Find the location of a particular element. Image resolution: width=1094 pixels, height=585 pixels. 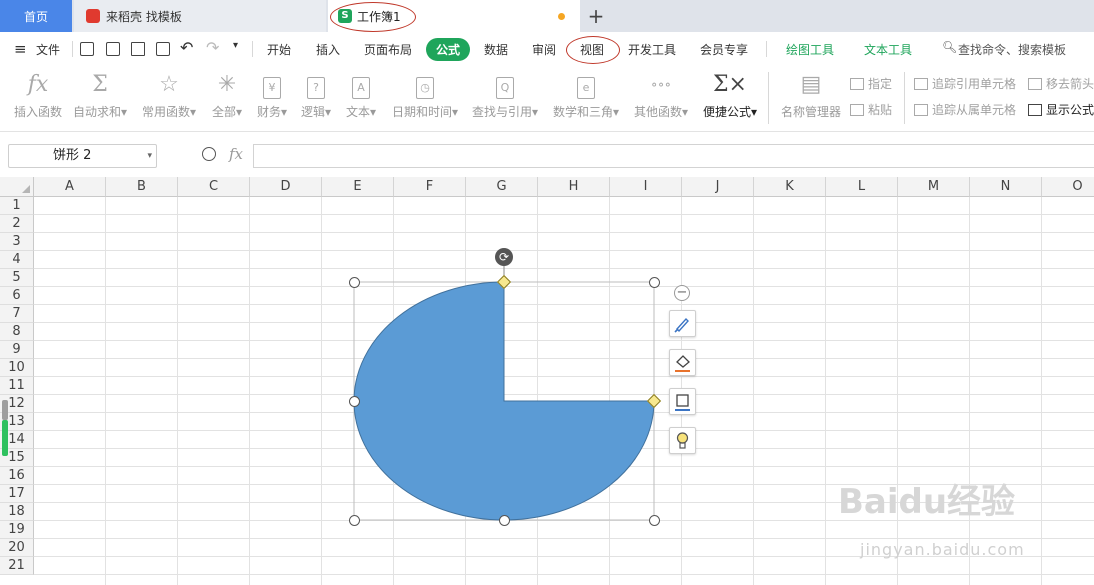

shape-style-button is located at coordinates (682, 323).